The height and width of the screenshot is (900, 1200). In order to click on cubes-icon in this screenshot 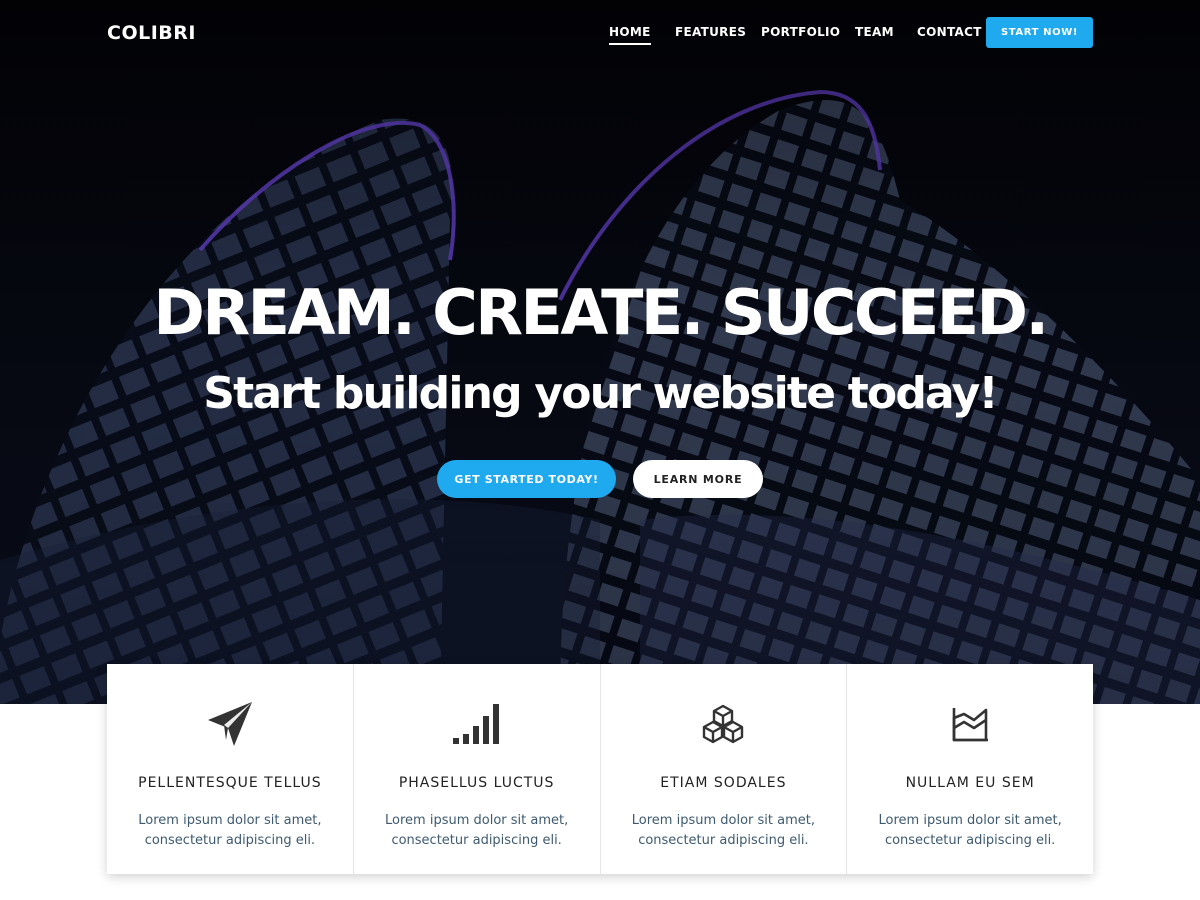, I will do `click(723, 724)`.